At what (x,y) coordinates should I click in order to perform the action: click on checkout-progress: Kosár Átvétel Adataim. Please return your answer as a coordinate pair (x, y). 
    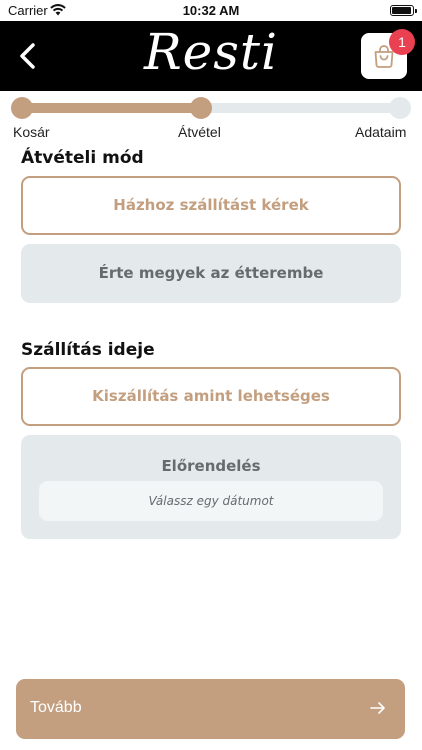
    Looking at the image, I should click on (211, 116).